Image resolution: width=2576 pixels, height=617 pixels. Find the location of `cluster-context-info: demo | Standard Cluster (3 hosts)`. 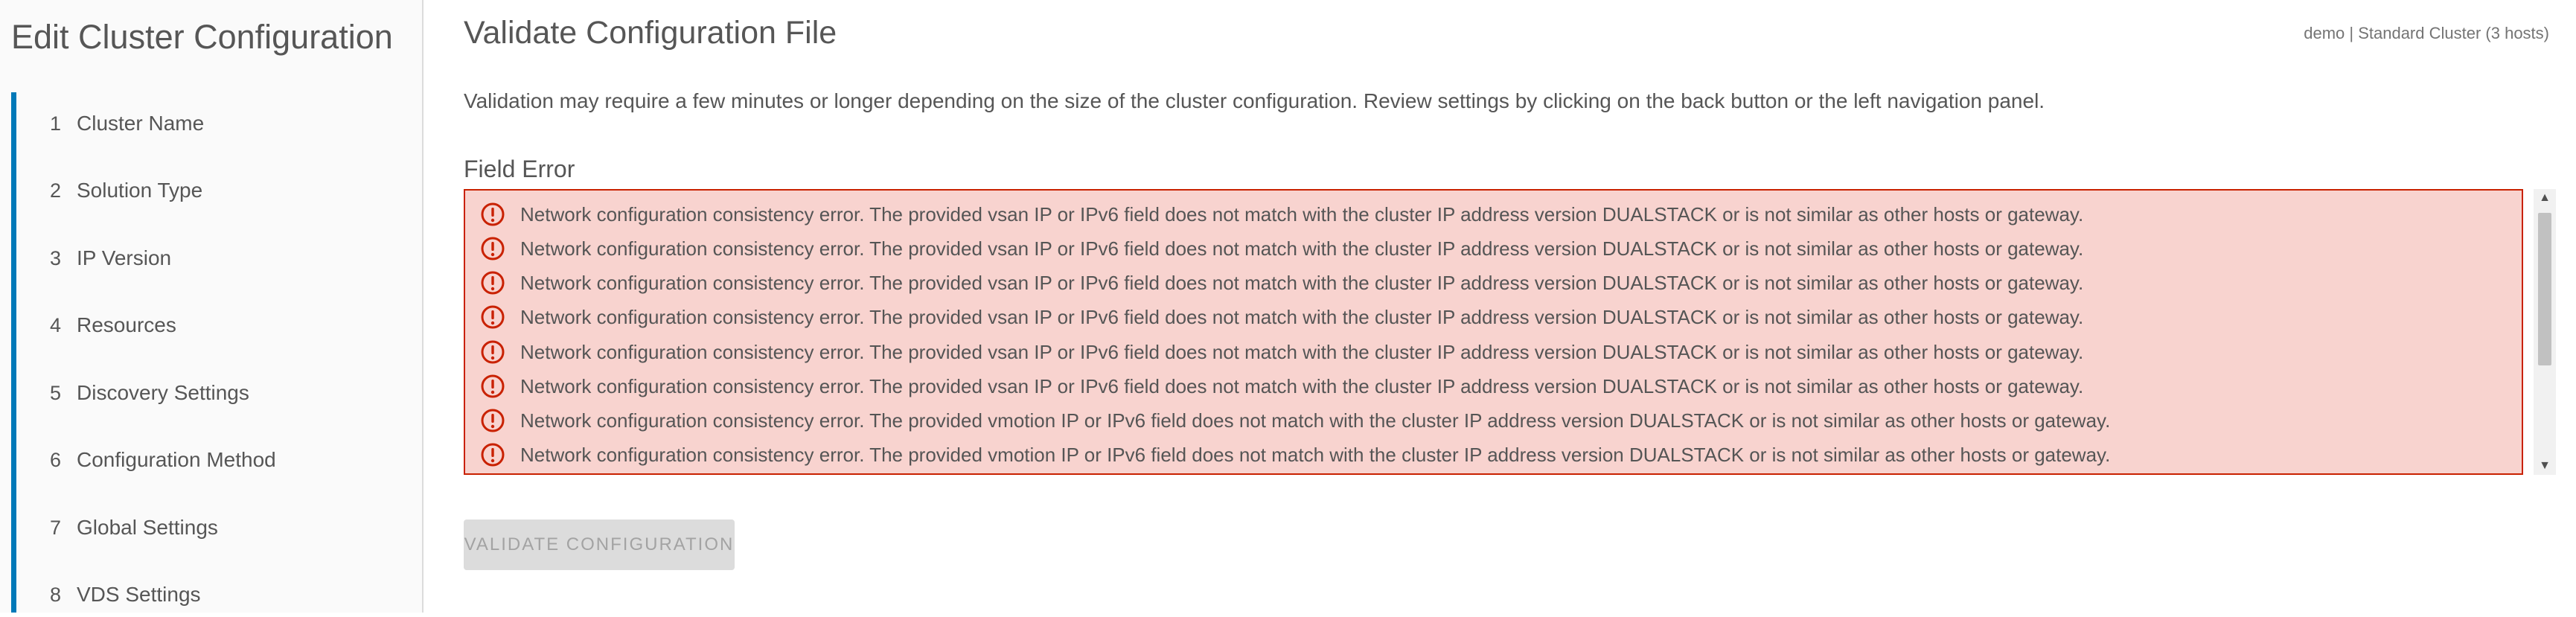

cluster-context-info: demo | Standard Cluster (3 hosts) is located at coordinates (2426, 33).